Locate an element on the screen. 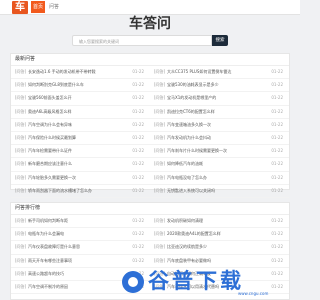 The height and width of the screenshot is (300, 320). list-item: [问答] 长安逸动1.6 手动的发动机带不带转毂 01-22 is located at coordinates (80, 73).